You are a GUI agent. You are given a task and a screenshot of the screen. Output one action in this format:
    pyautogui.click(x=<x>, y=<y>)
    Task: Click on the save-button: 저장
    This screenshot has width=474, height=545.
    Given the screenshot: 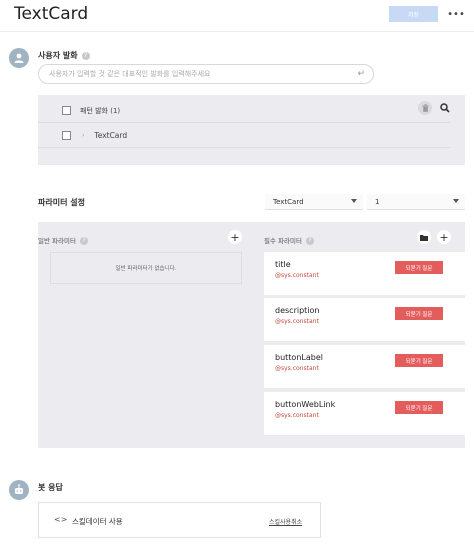 What is the action you would take?
    pyautogui.click(x=413, y=14)
    